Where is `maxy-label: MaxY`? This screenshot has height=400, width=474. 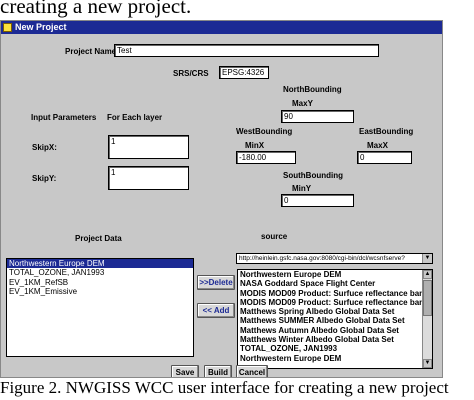 maxy-label: MaxY is located at coordinates (302, 103).